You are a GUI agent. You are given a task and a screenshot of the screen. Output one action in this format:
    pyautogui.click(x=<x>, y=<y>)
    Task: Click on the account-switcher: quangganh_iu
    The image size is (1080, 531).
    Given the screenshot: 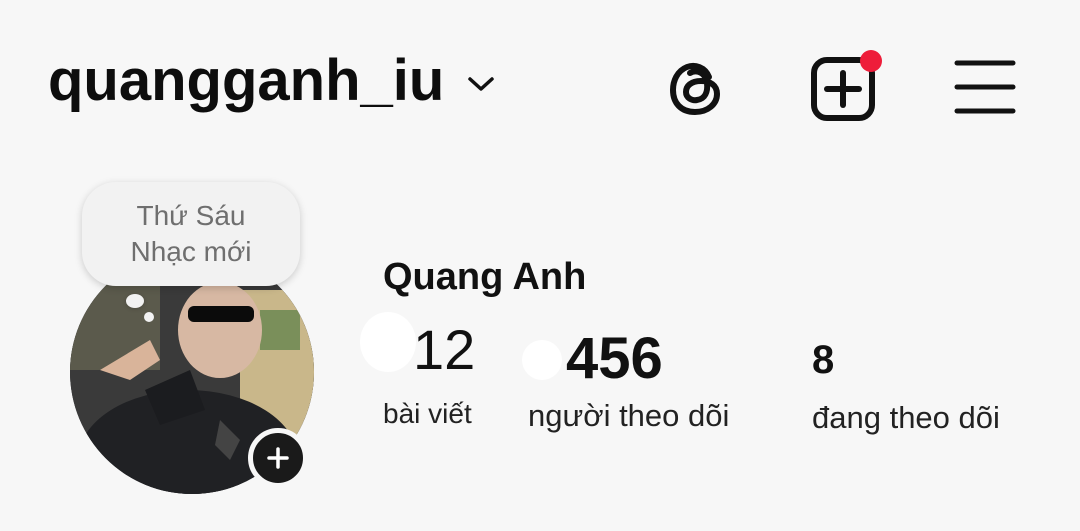 What is the action you would take?
    pyautogui.click(x=272, y=81)
    